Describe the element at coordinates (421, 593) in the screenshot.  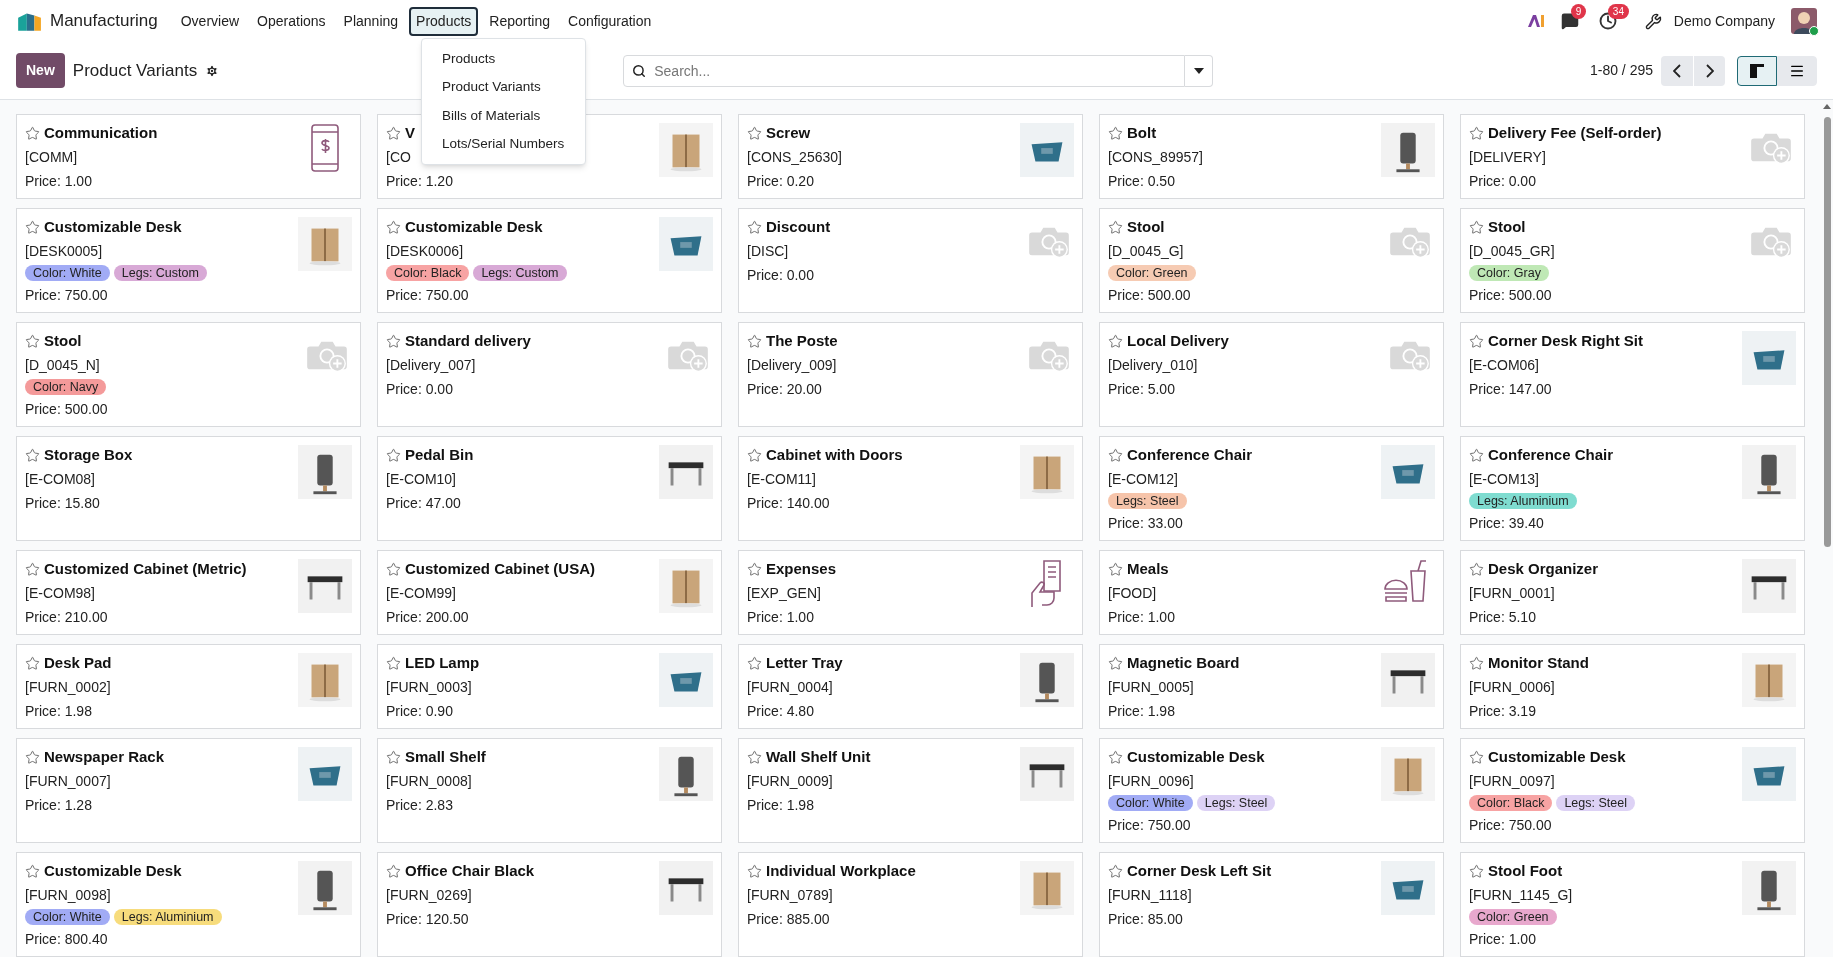
I see `product-code: [E-COM99]` at that location.